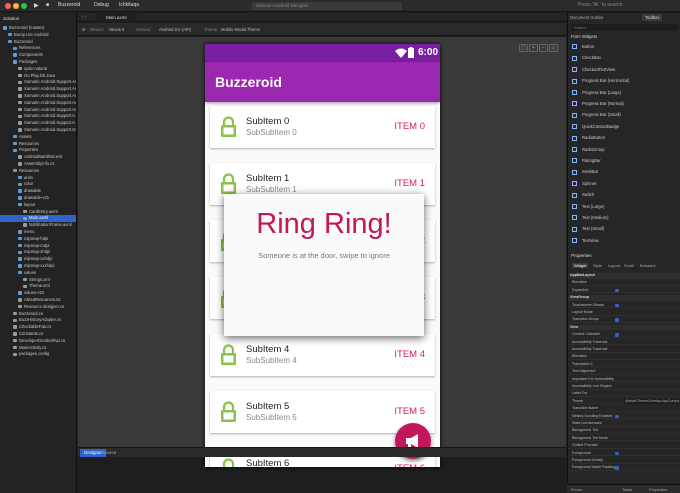  What do you see at coordinates (38, 191) in the screenshot?
I see `solution-tree-item: drawable` at bounding box center [38, 191].